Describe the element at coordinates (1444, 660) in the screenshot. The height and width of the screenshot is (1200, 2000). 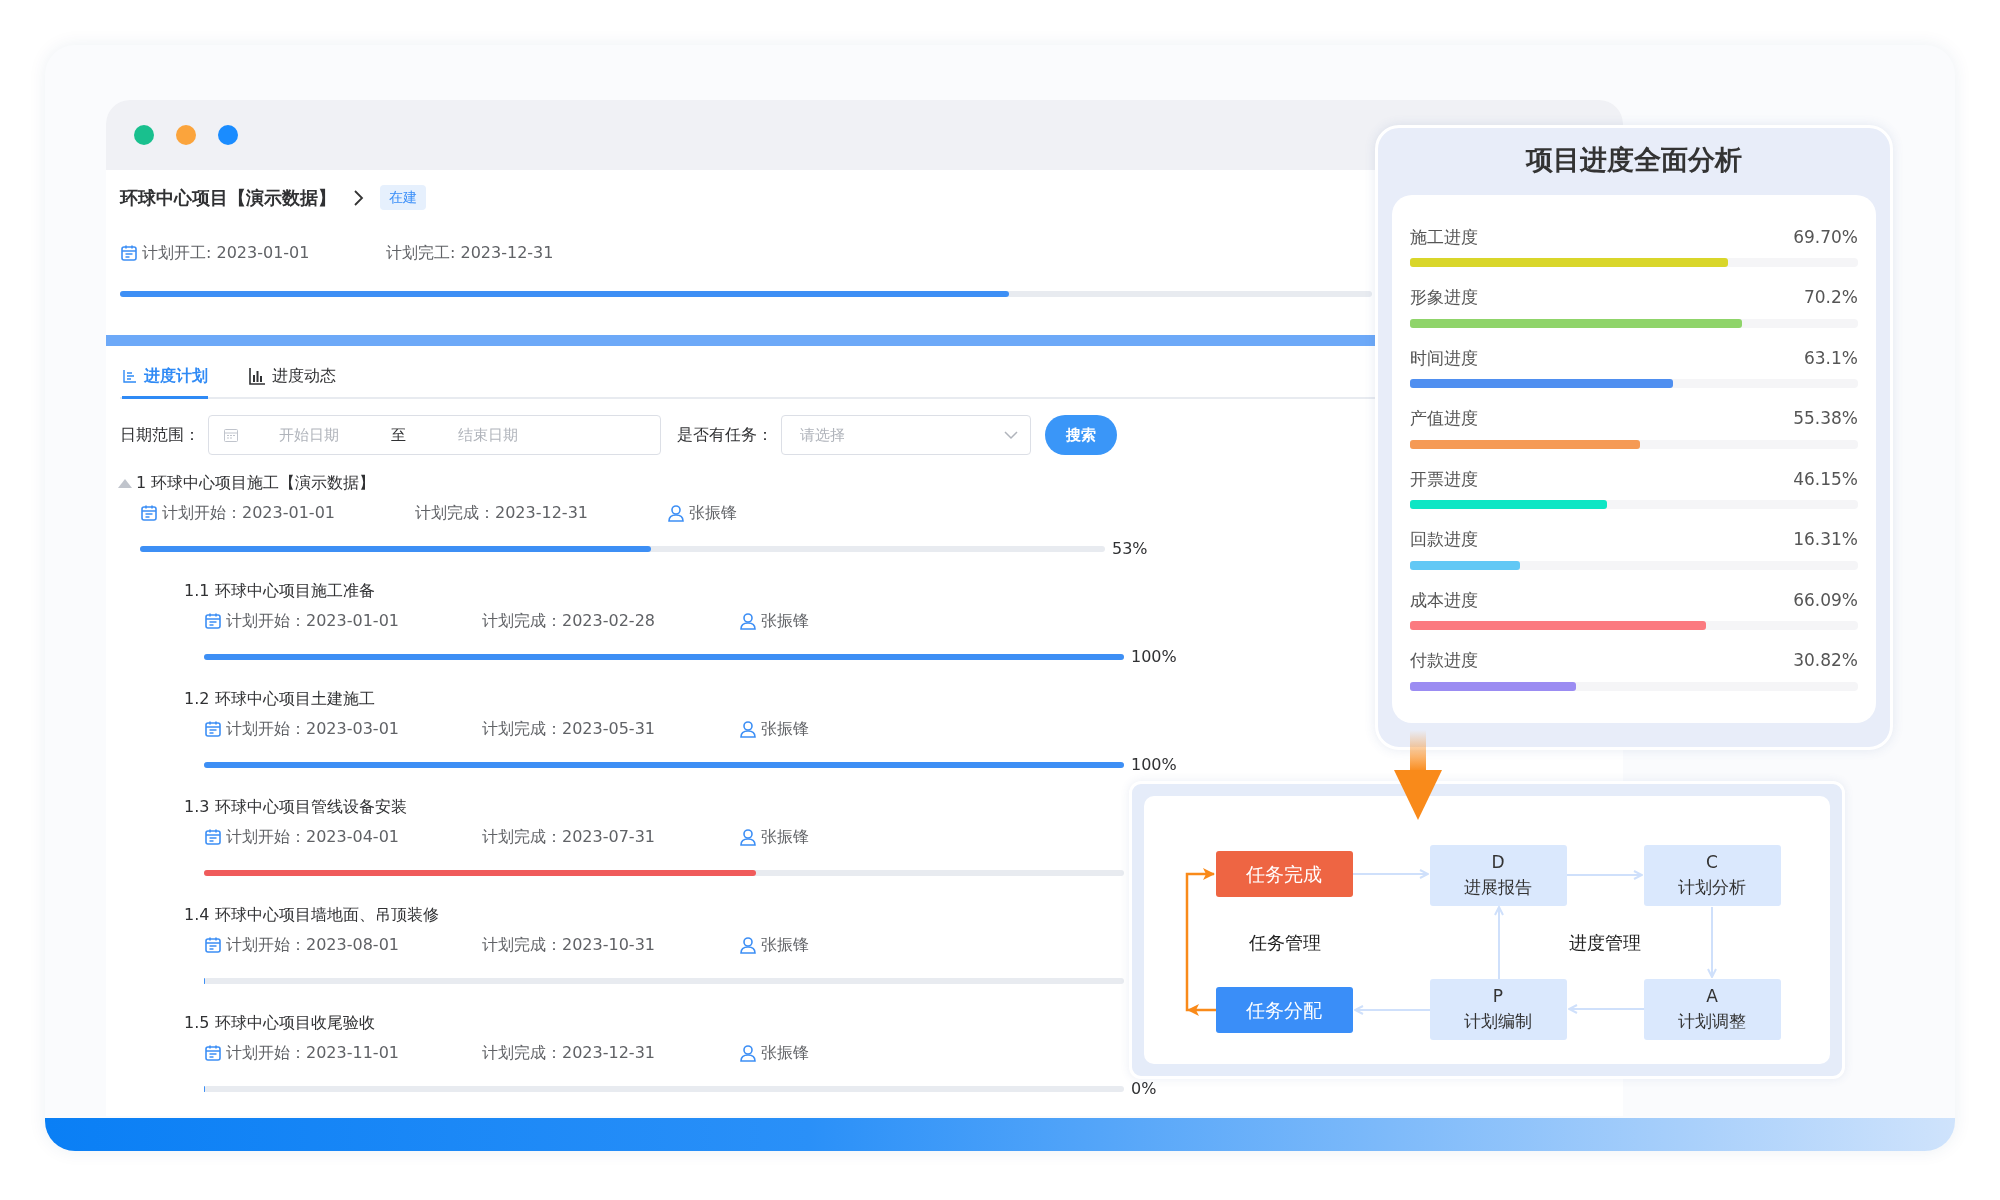
I see `metric-label: 付款进度` at that location.